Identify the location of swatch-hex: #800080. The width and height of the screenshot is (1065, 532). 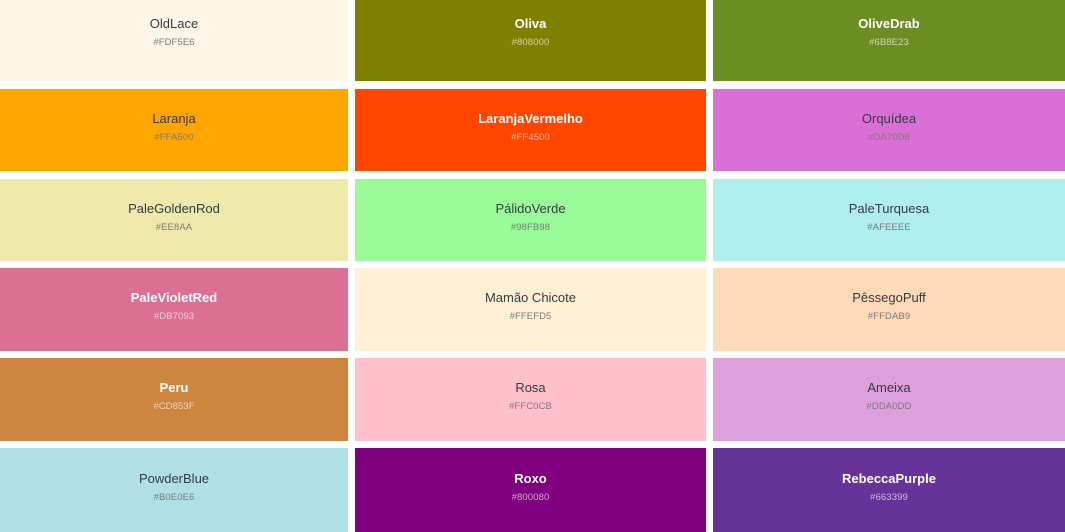
(530, 497).